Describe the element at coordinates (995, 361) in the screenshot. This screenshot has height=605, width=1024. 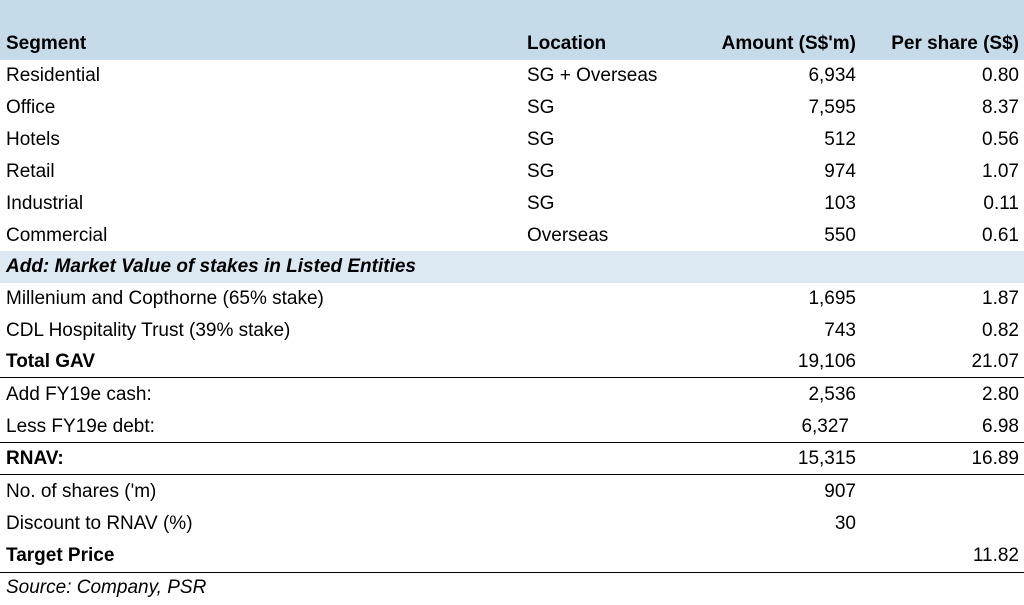
I see `total-gav-per-share: 21.07` at that location.